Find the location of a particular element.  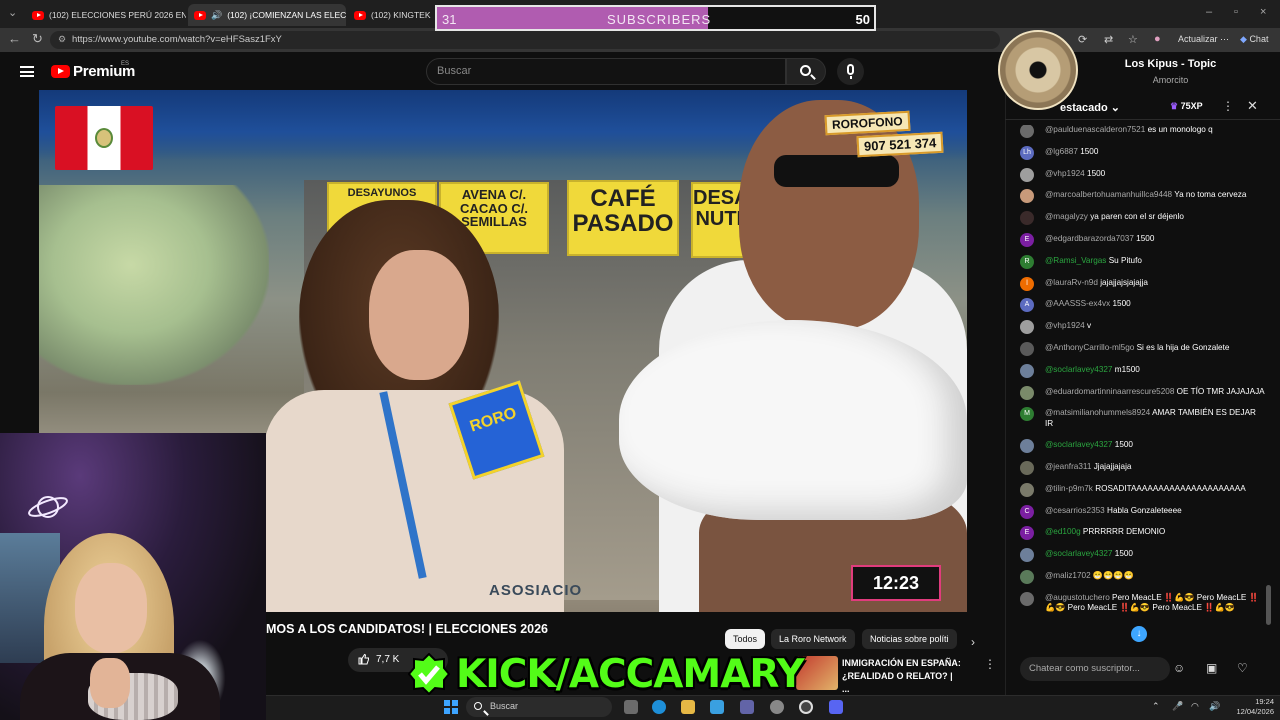

bookmark-star-icon: ☆ is located at coordinates (1133, 39).